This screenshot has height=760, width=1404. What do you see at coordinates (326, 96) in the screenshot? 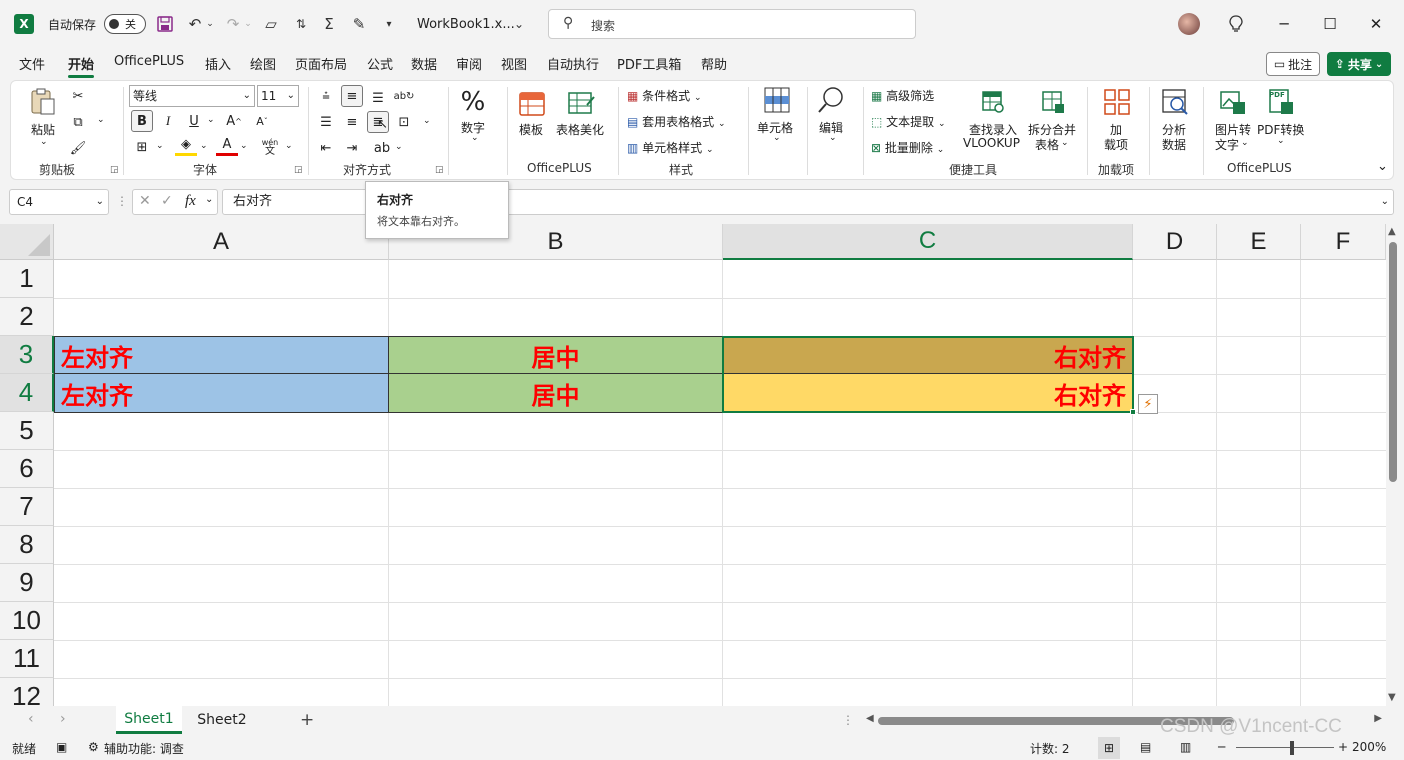
I see `top-align-icon: ⩮` at bounding box center [326, 96].